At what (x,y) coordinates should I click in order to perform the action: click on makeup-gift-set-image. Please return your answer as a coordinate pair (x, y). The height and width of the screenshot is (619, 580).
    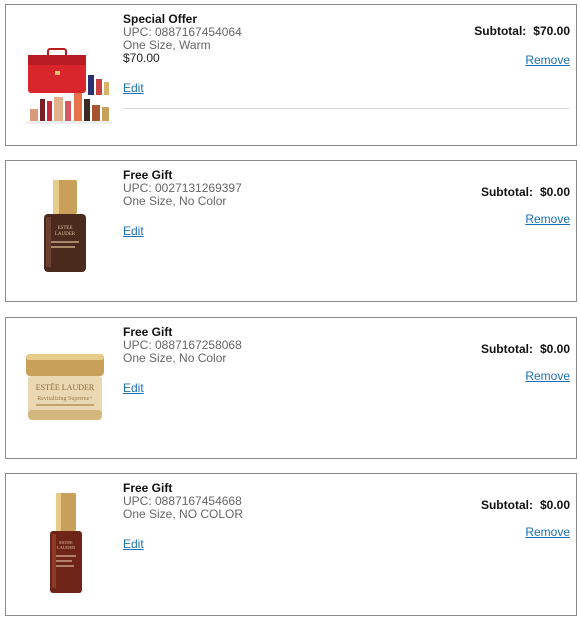
    Looking at the image, I should click on (69, 86).